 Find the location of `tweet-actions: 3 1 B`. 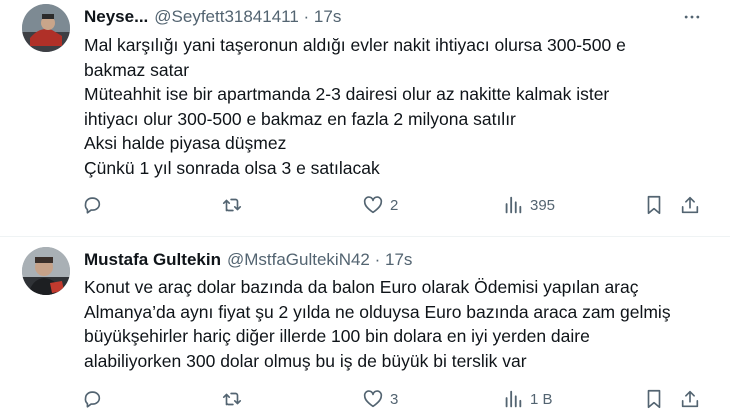

tweet-actions: 3 1 B is located at coordinates (365, 399).